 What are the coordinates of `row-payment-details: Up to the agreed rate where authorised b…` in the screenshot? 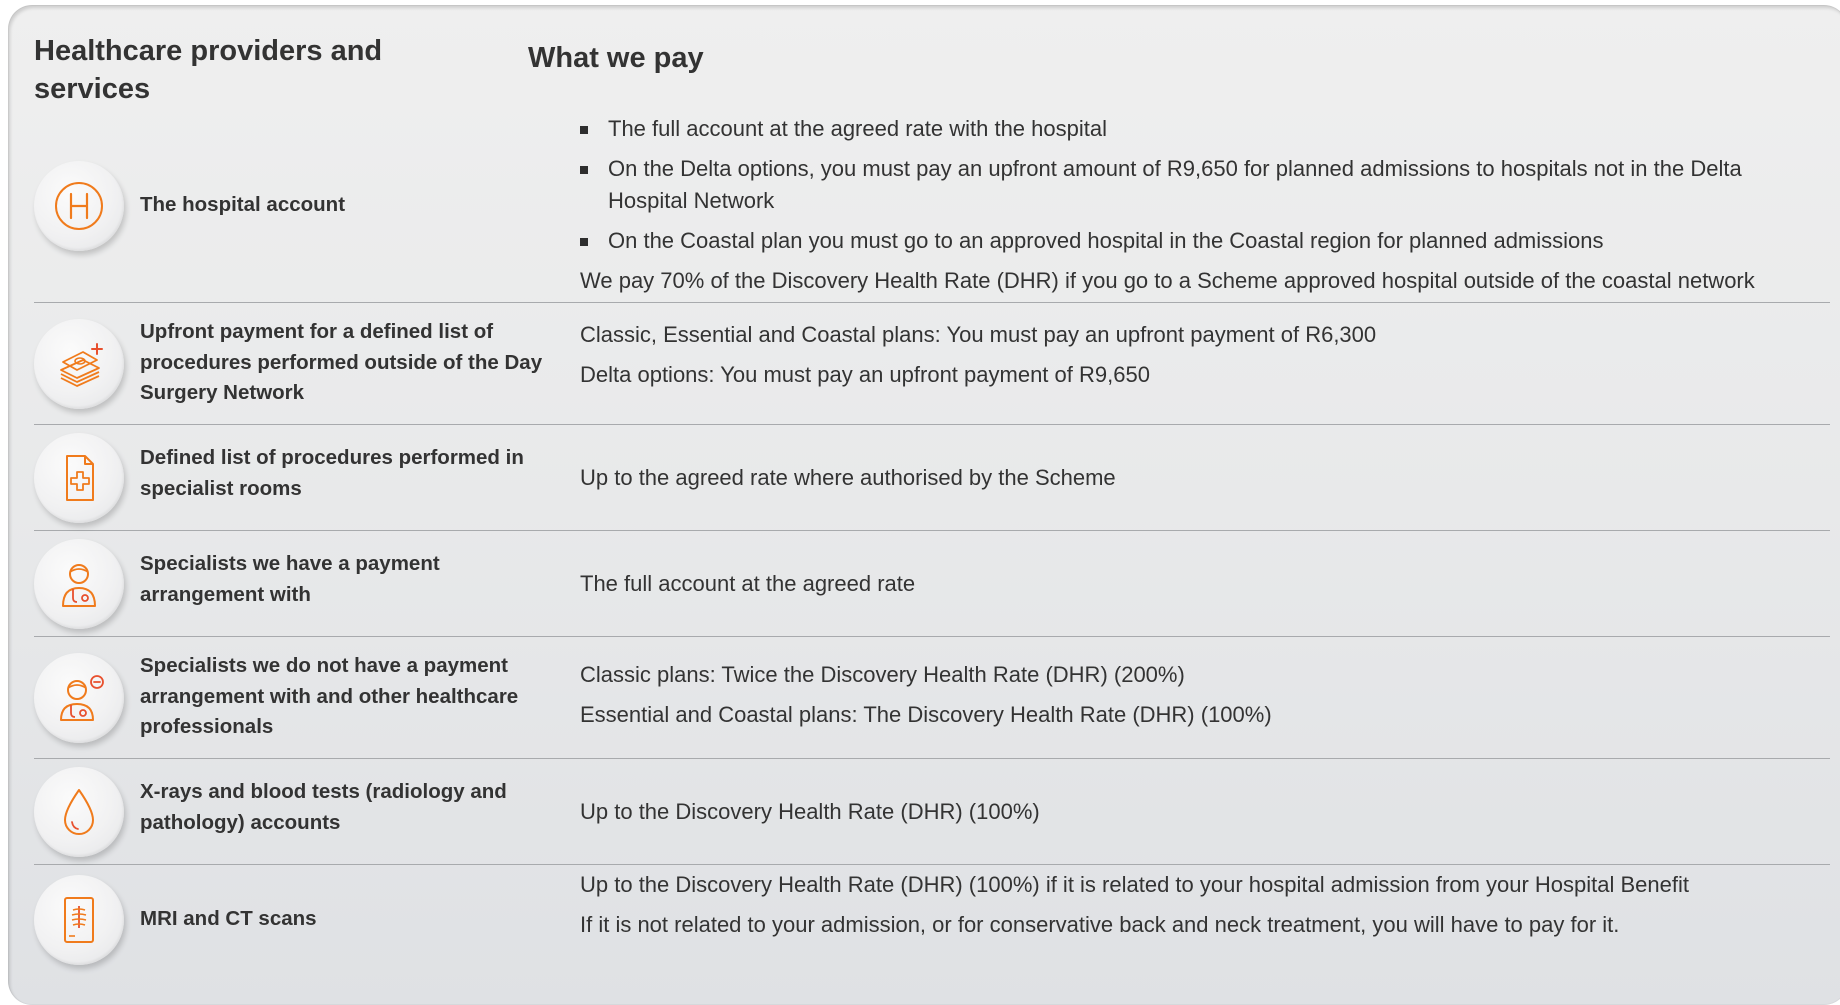 It's located at (1200, 478).